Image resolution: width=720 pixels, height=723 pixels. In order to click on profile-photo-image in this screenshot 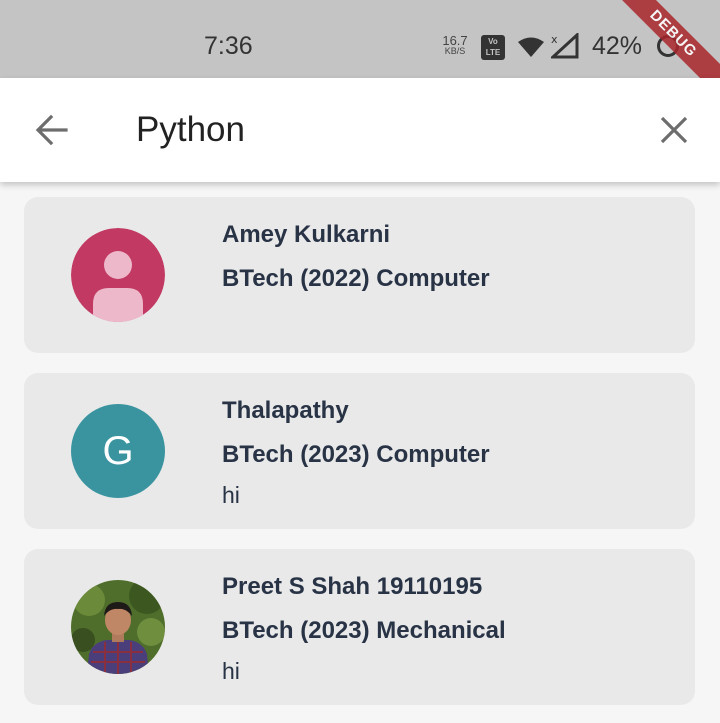, I will do `click(118, 627)`.